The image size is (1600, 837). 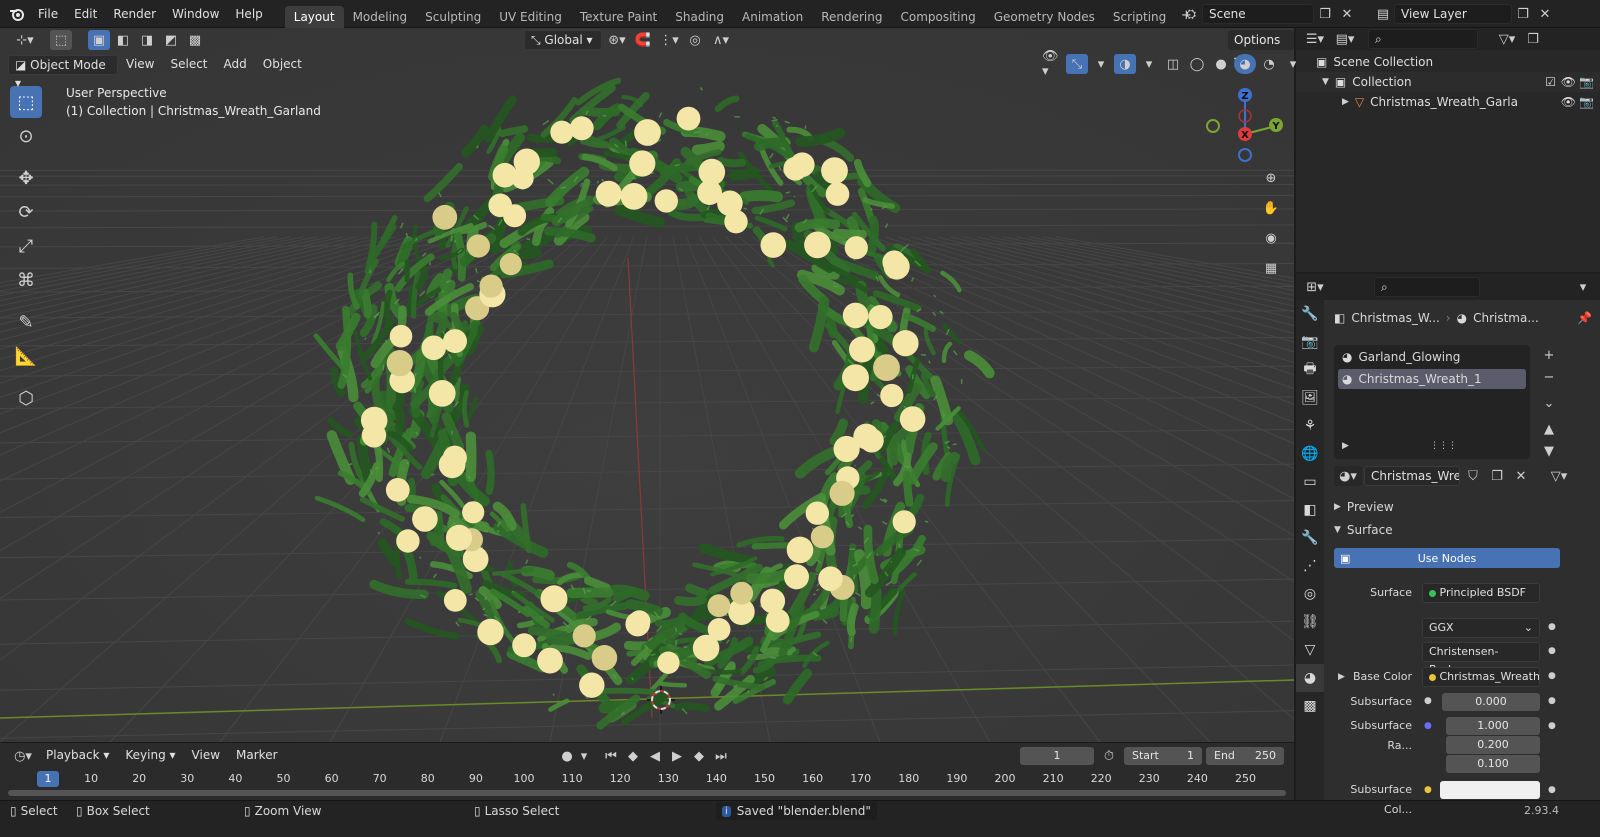 I want to click on overlay-menu-icon: ▾, so click(x=1149, y=64).